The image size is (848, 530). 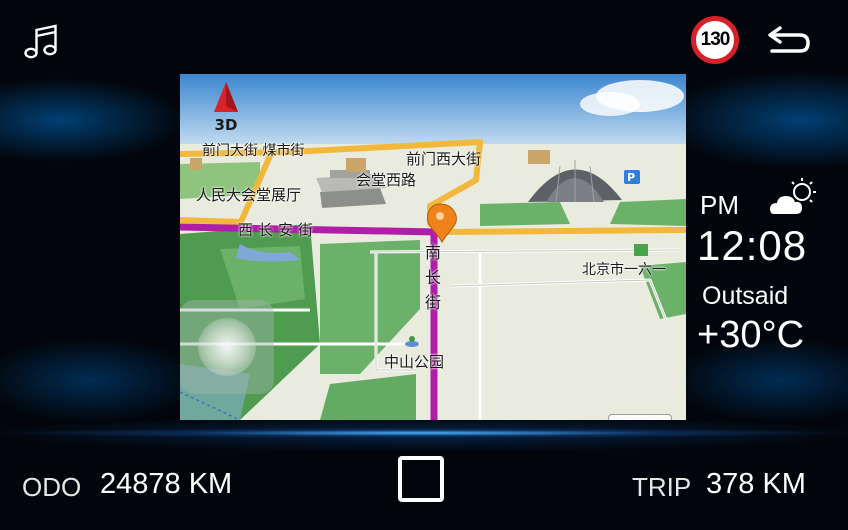 What do you see at coordinates (386, 180) in the screenshot?
I see `map-label-huitang-road: 会堂西路` at bounding box center [386, 180].